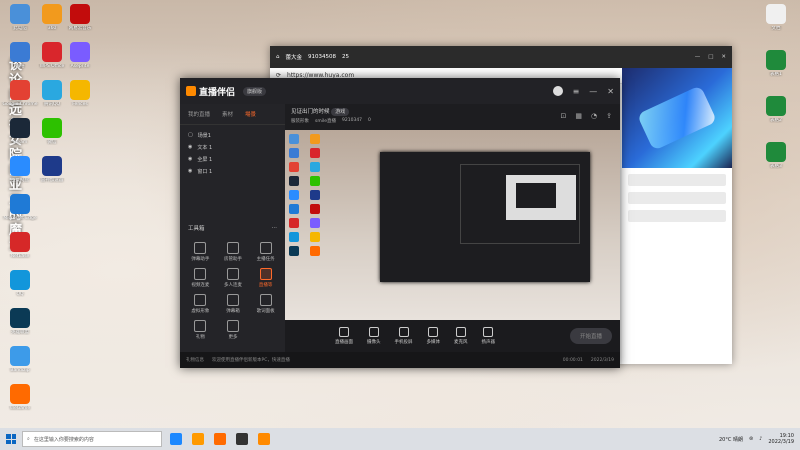 This screenshot has width=800, height=450. Describe the element at coordinates (344, 336) in the screenshot. I see `screen-button: 直播画面` at that location.